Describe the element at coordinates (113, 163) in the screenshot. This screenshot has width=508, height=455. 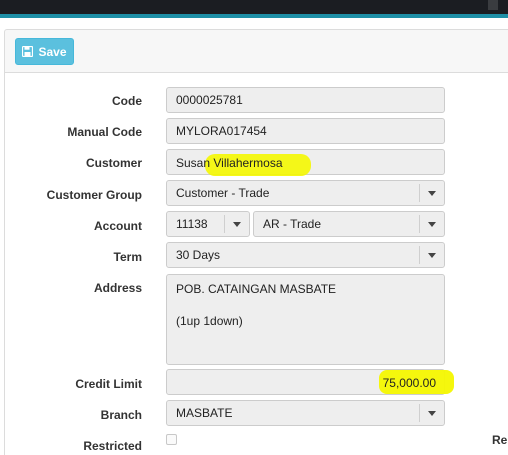
I see `customer-label: Customer` at that location.